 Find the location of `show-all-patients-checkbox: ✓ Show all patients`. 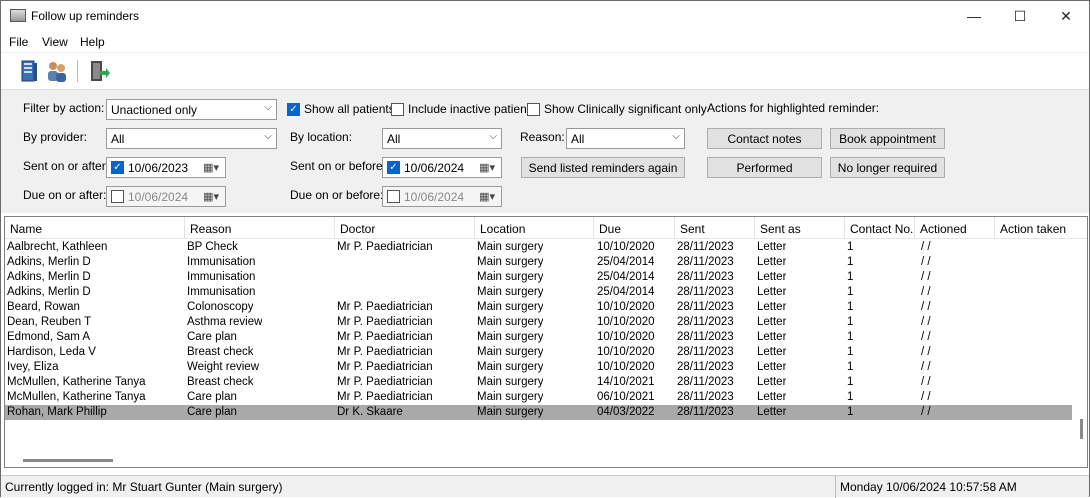

show-all-patients-checkbox: ✓ Show all patients is located at coordinates (341, 109).